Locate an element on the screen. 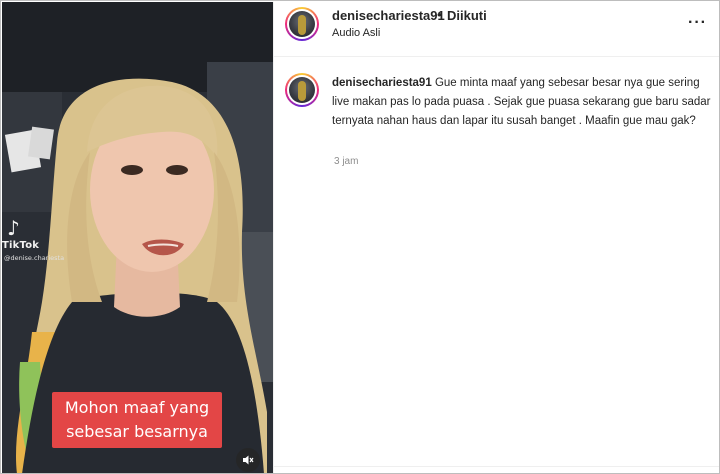 The image size is (720, 474). caption-author-avatar is located at coordinates (302, 90).